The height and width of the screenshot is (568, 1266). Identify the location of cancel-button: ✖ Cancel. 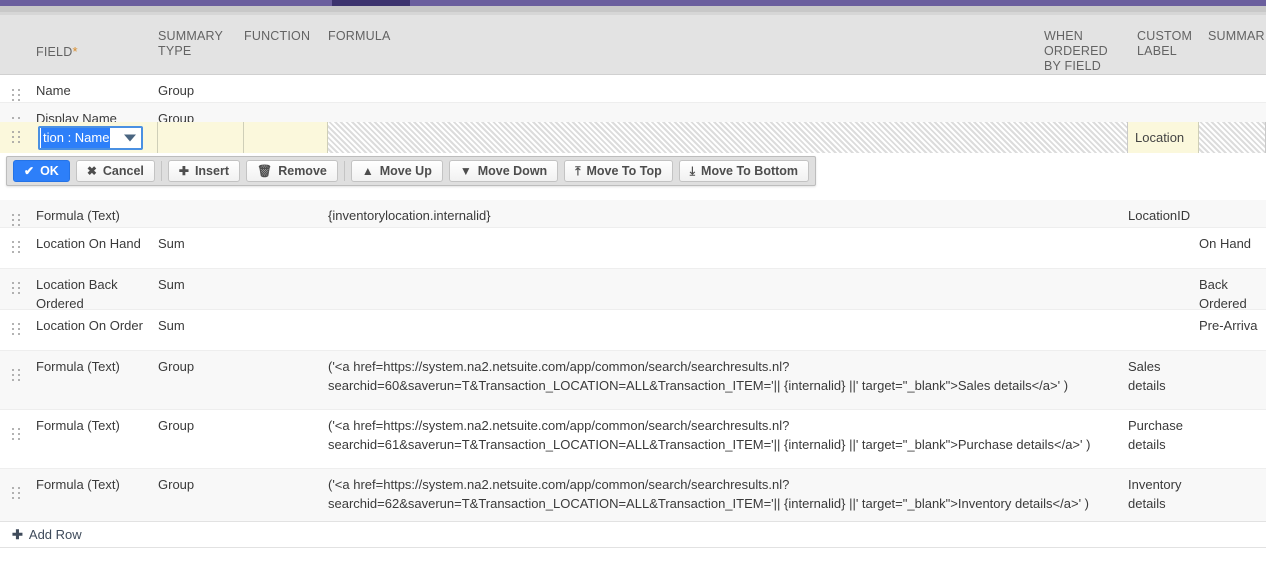
(115, 171).